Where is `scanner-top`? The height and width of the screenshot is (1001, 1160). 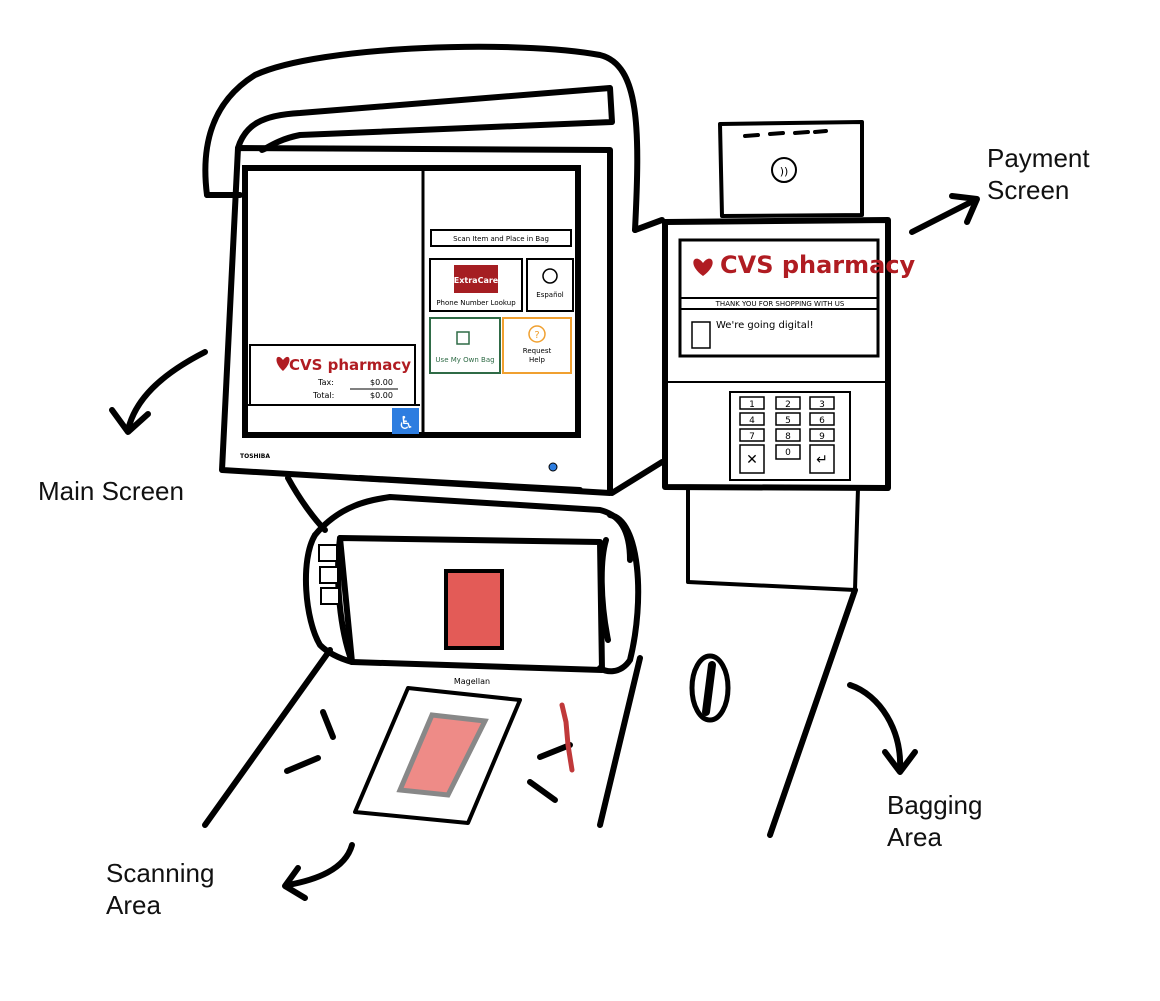
scanner-top is located at coordinates (472, 528).